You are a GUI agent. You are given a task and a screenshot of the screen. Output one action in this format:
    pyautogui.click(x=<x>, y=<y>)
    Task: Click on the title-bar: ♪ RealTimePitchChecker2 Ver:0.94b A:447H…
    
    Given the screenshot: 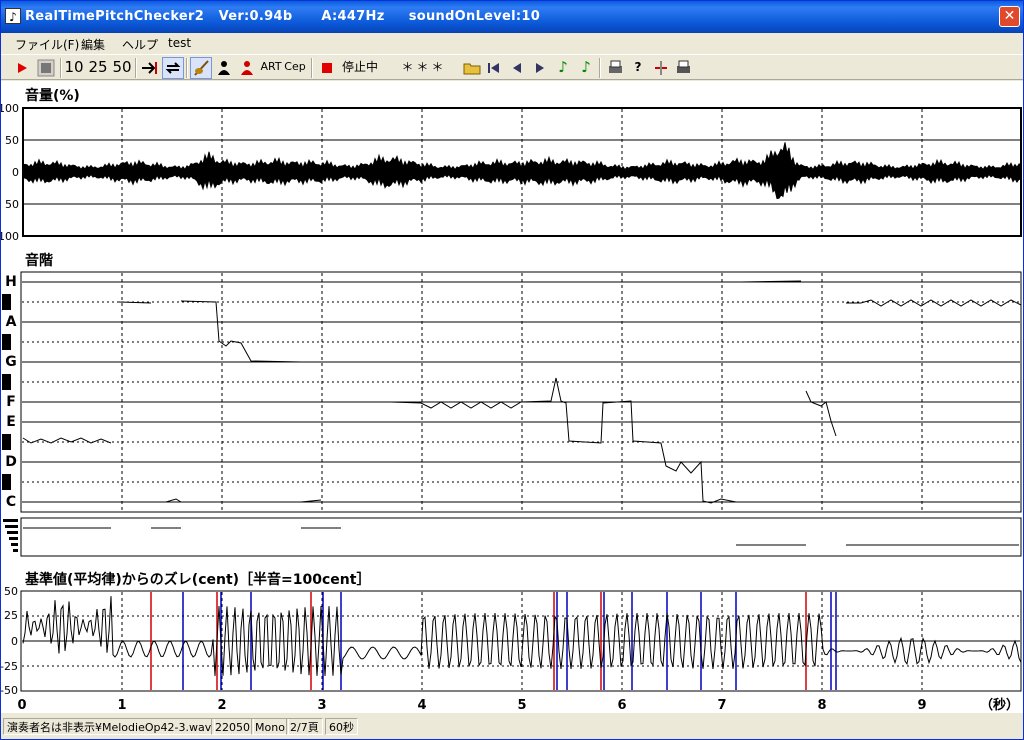 What is the action you would take?
    pyautogui.click(x=512, y=17)
    